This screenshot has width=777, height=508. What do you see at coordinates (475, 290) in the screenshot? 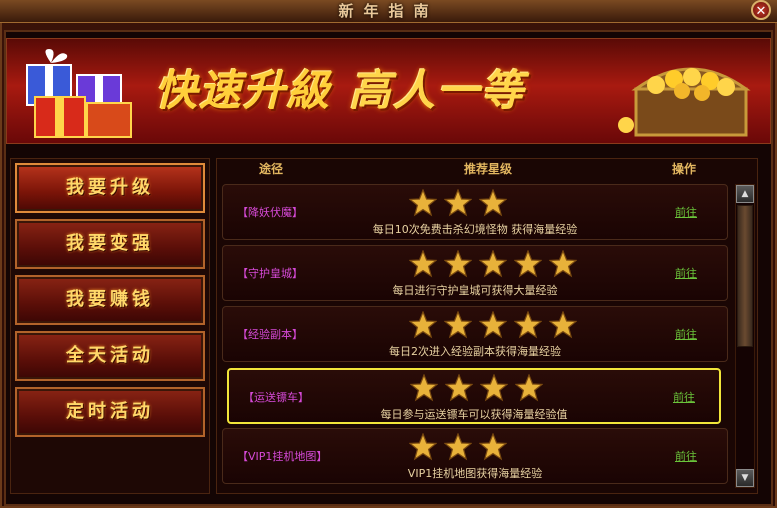
I see `route-description: 每日进行守护皇城可获得大量经验` at bounding box center [475, 290].